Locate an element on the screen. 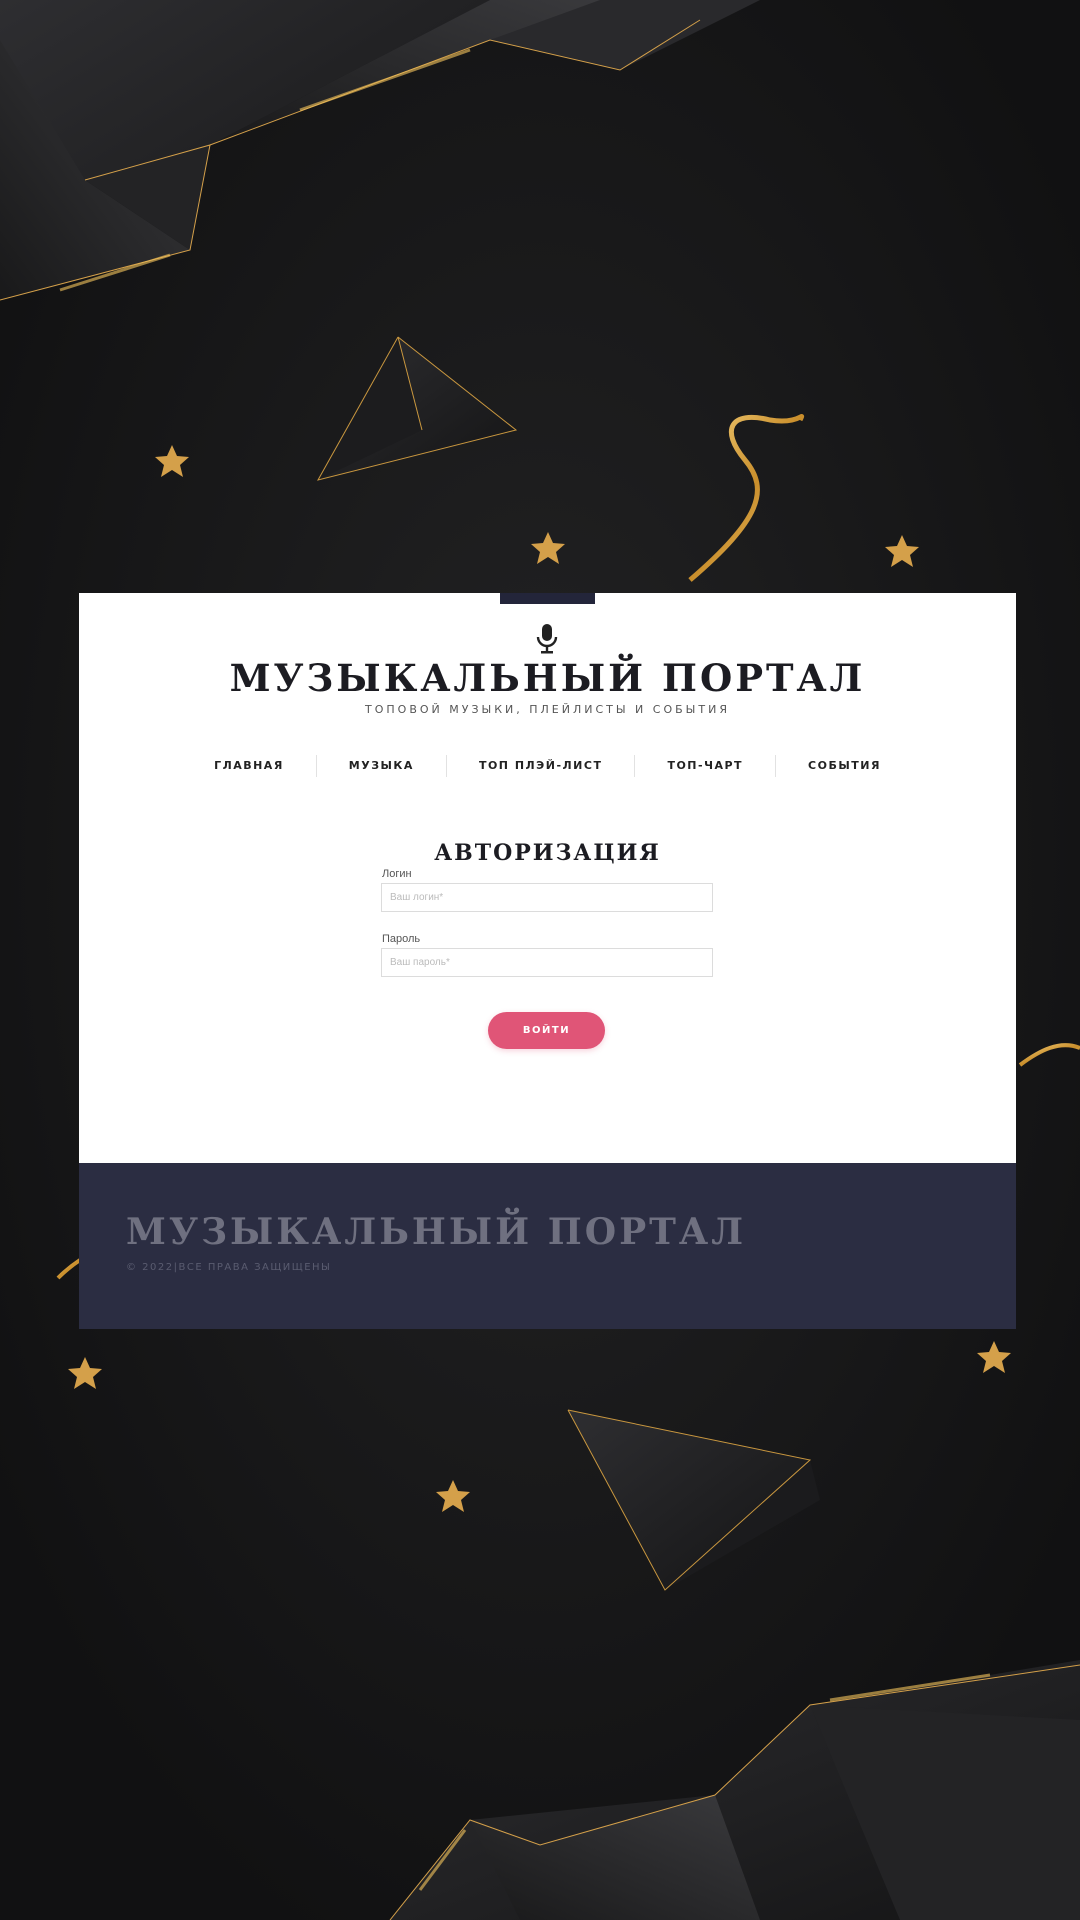 This screenshot has width=1080, height=1920. password-label: Пароль is located at coordinates (401, 939).